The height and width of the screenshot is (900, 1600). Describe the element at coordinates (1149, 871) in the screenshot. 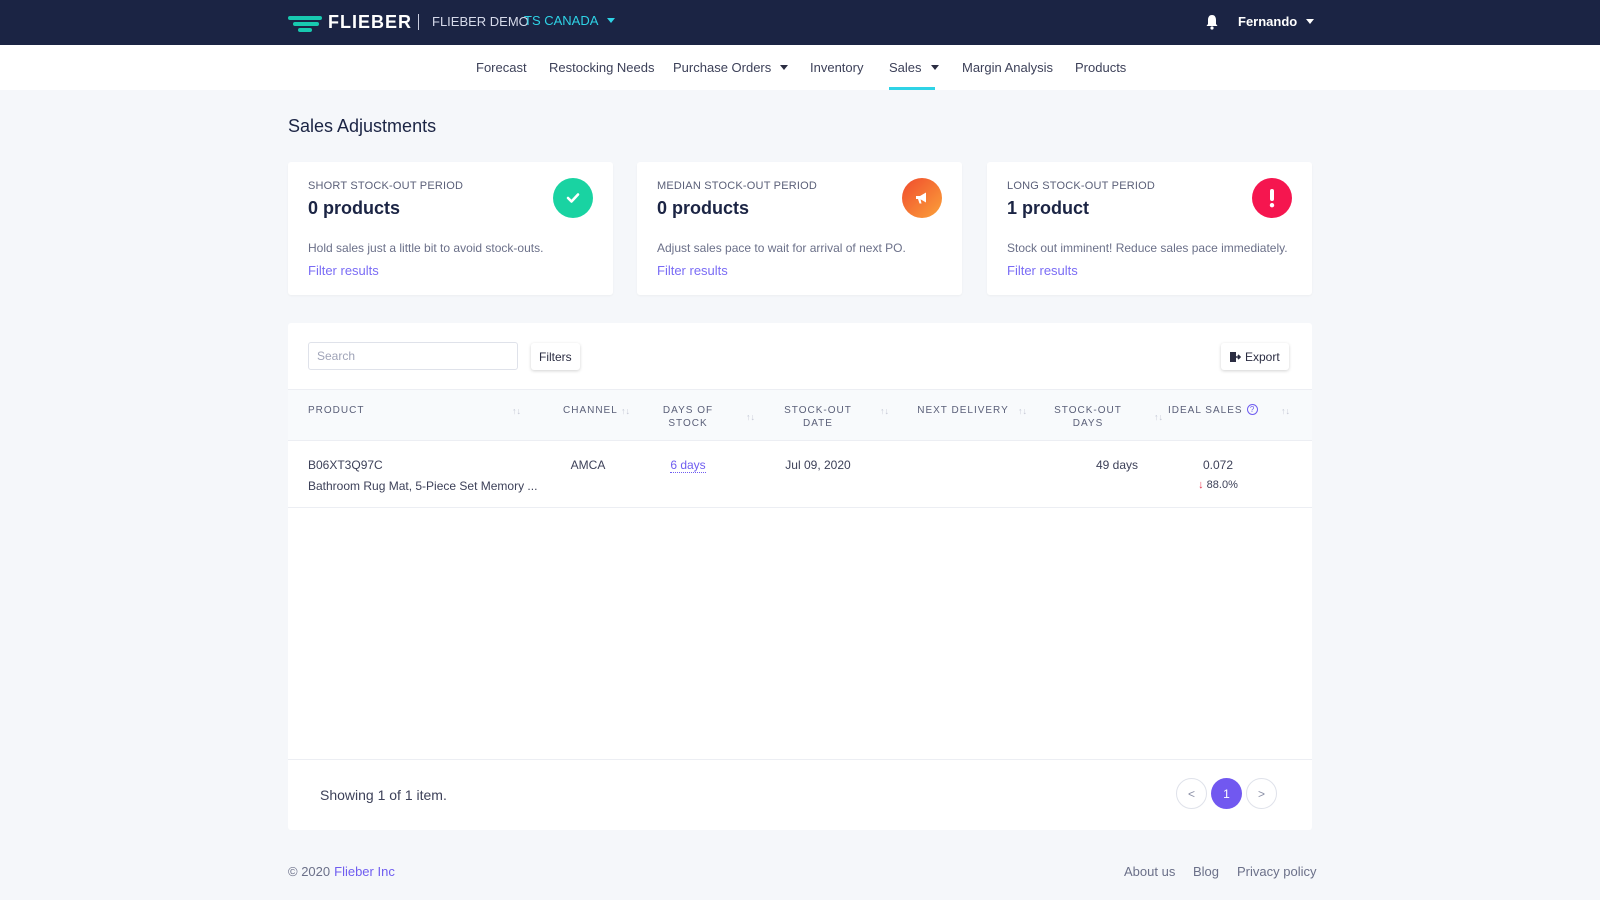

I see `footer-link-about: About us` at that location.